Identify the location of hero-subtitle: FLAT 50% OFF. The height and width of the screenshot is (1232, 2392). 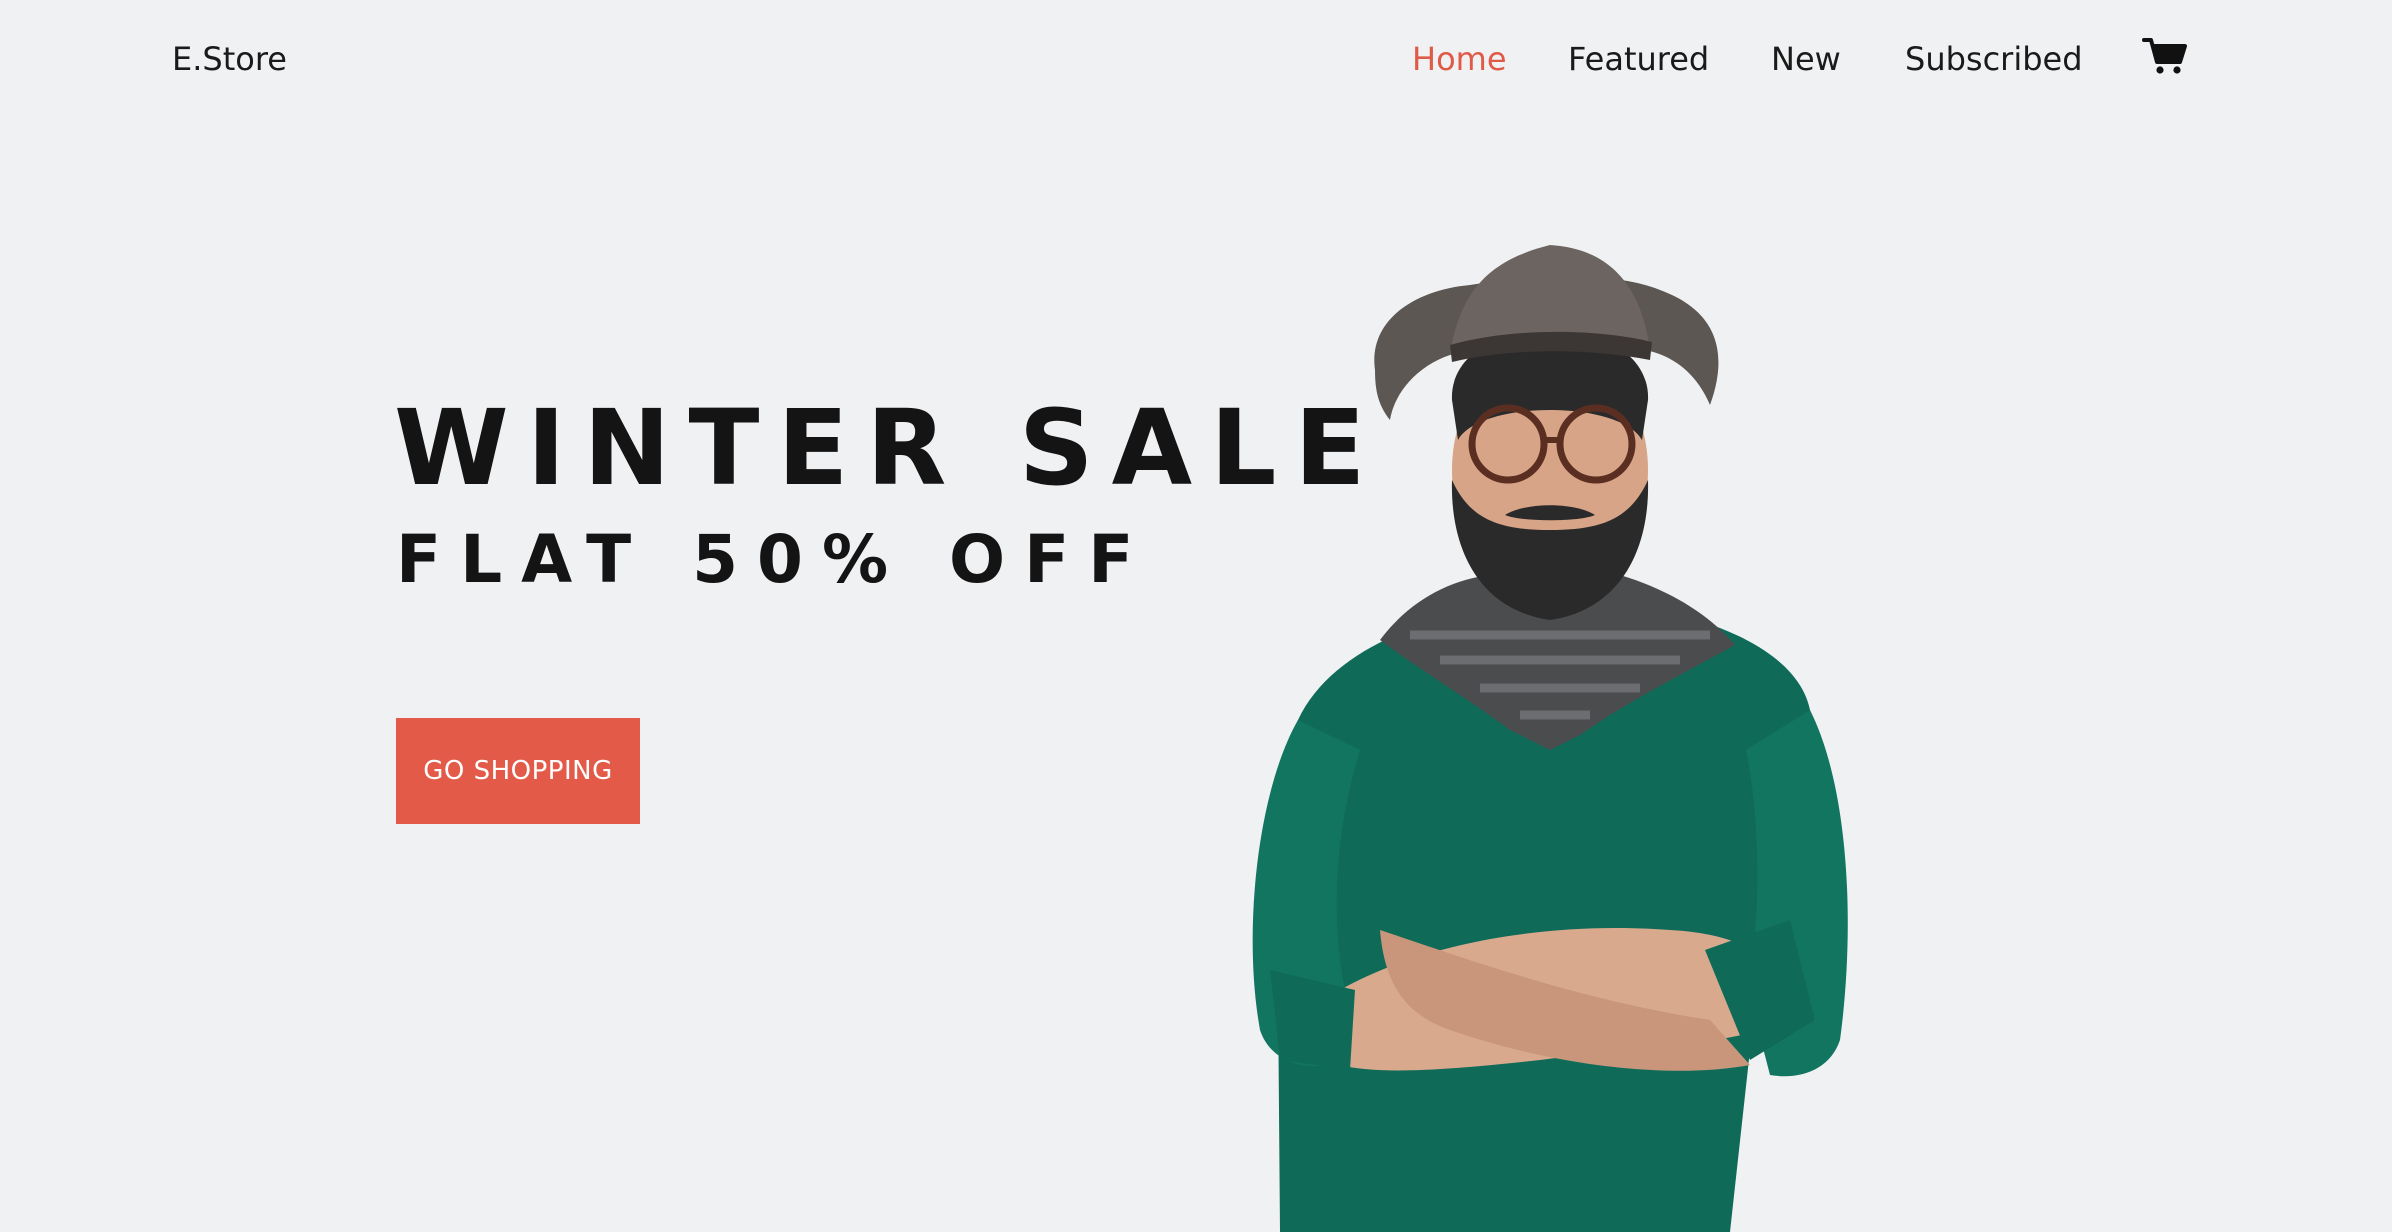
(774, 559).